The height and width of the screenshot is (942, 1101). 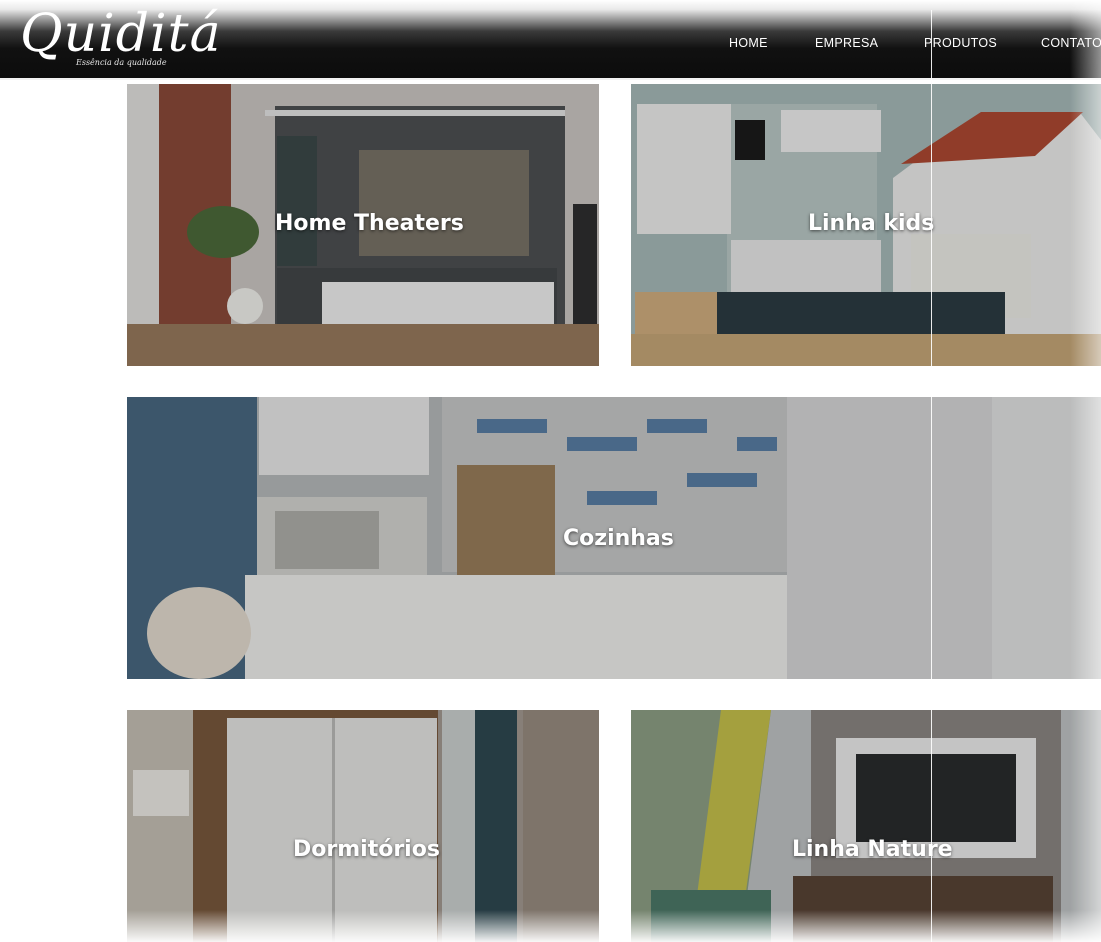 I want to click on category-tile-home-theaters: Home Theaters, so click(x=363, y=225).